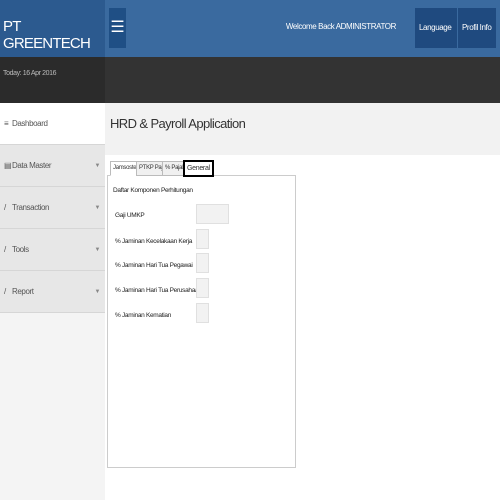 Image resolution: width=500 pixels, height=500 pixels. Describe the element at coordinates (30, 73) in the screenshot. I see `today-date: Today: 16 Apr 2016` at that location.